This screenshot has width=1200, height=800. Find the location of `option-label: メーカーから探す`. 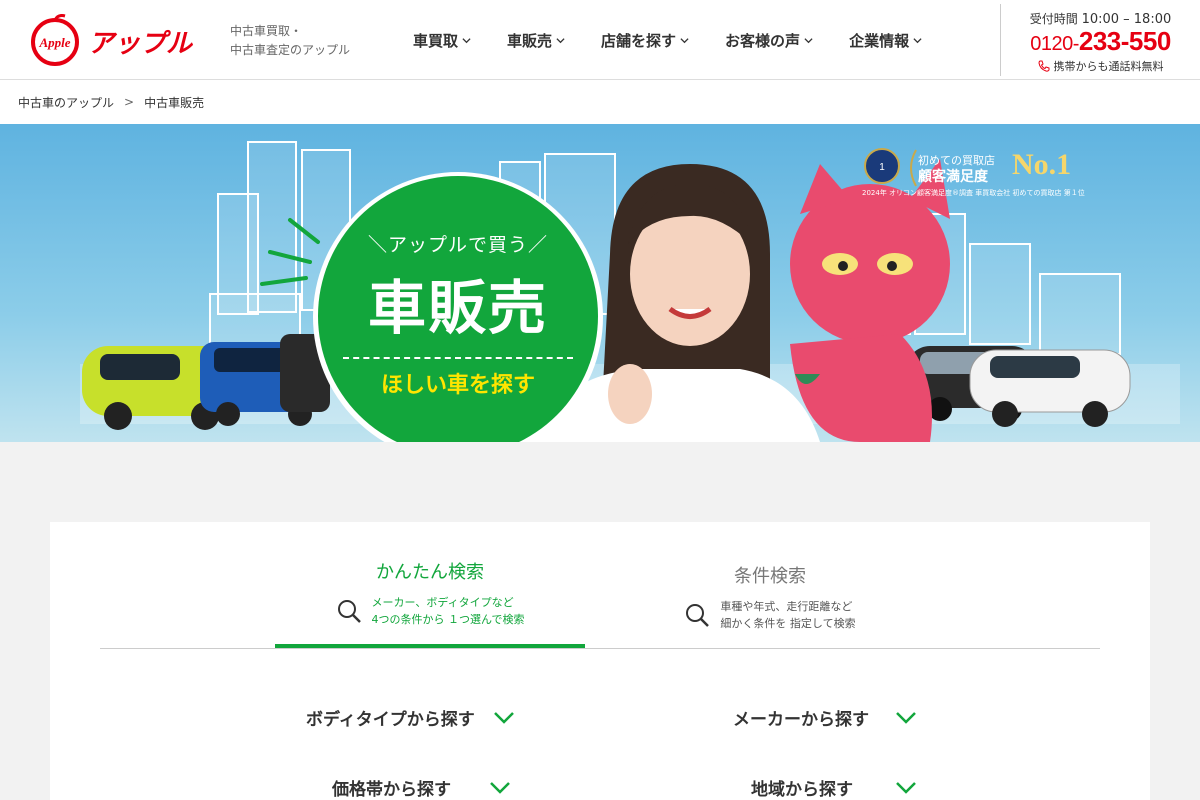

option-label: メーカーから探す is located at coordinates (801, 720).